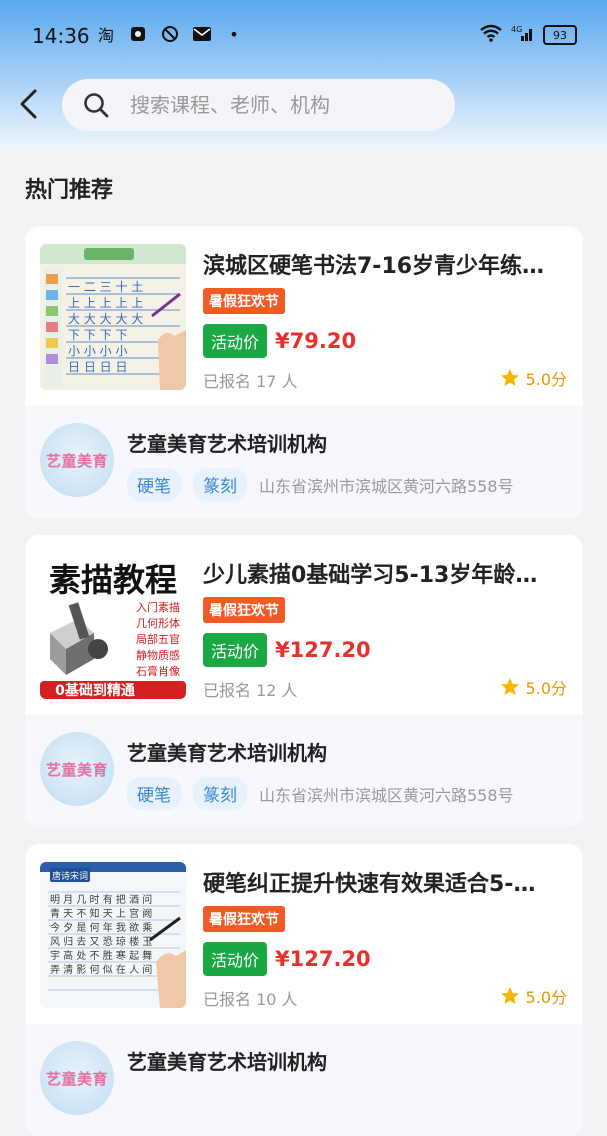 The image size is (607, 1136). I want to click on enrolled-count: 已报名 17 人, so click(250, 381).